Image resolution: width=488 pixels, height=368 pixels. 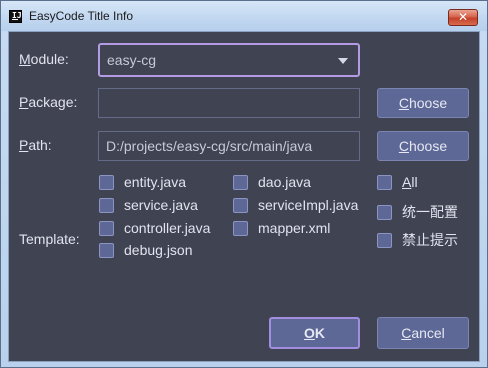 What do you see at coordinates (81, 16) in the screenshot?
I see `window-title: EasyCode Title Info` at bounding box center [81, 16].